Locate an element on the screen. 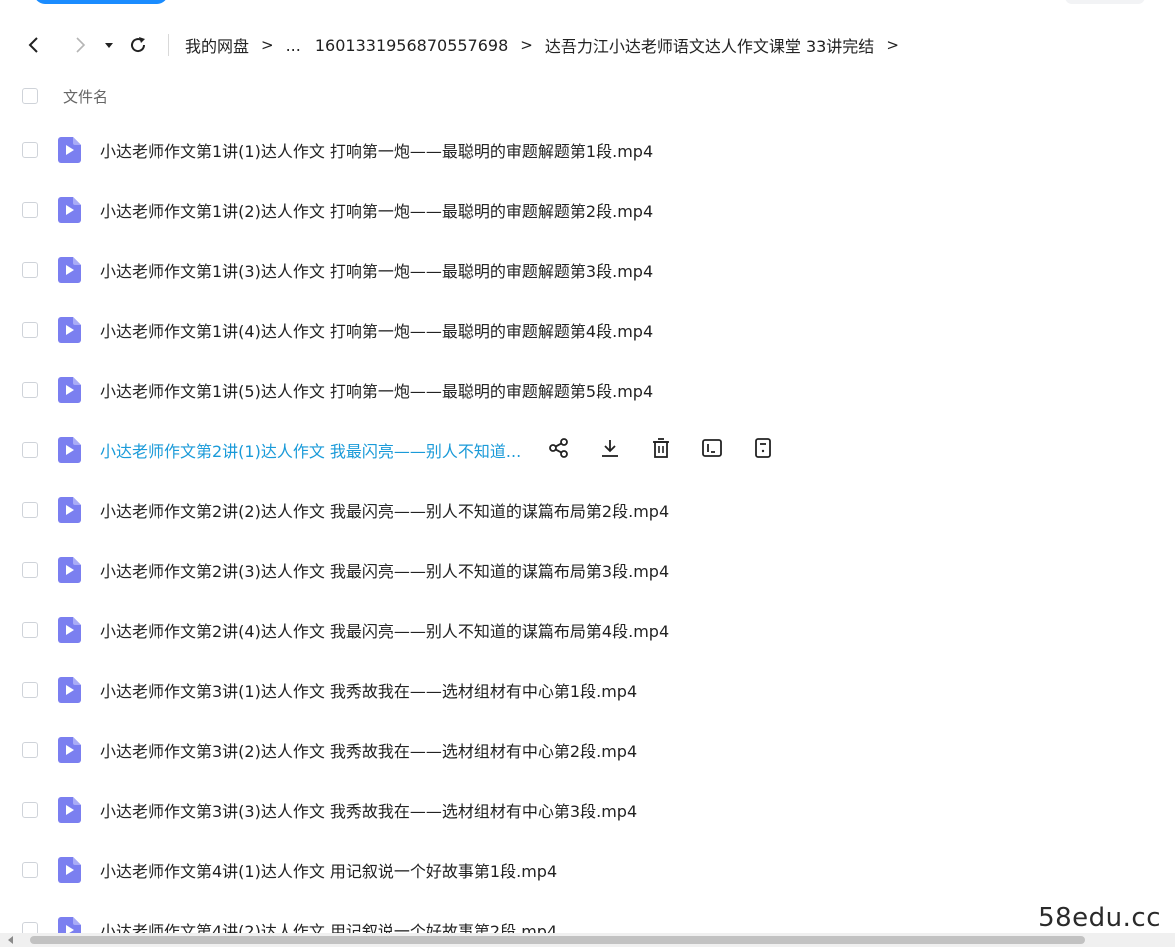  file-name: 小达老师作文第2讲(2)达人作文 我最闪亮——别人不知道的谋篇布局第2段.mp4 is located at coordinates (384, 510).